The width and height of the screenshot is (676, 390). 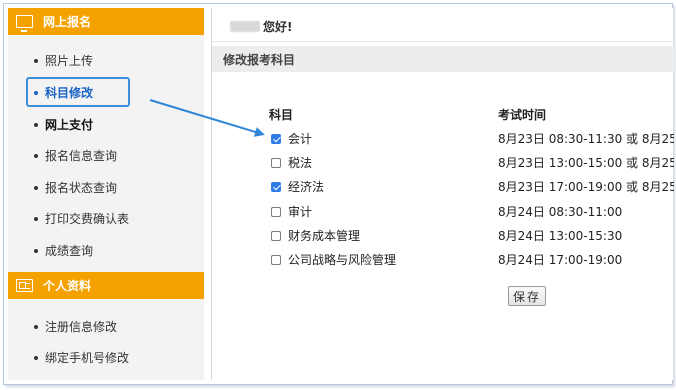 What do you see at coordinates (81, 218) in the screenshot?
I see `sidebar-item-print-confirmation: 打印交费确认表` at bounding box center [81, 218].